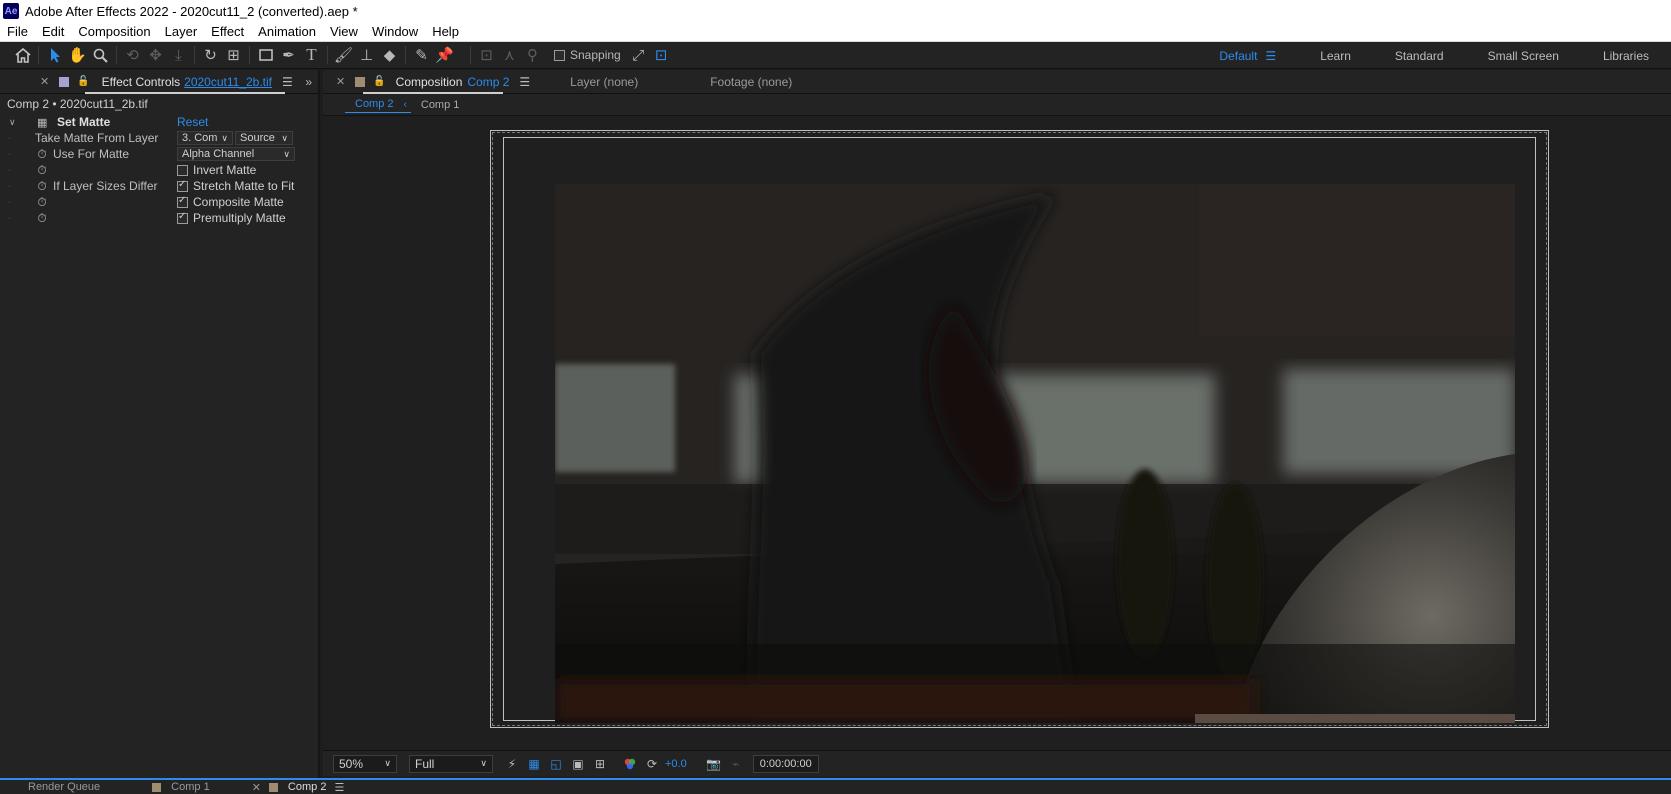 This screenshot has height=794, width=1671. I want to click on effect-controls-tab: ✕ 🔓 Effect Controls 2020cut11_2b.tif ☰ », so click(159, 82).